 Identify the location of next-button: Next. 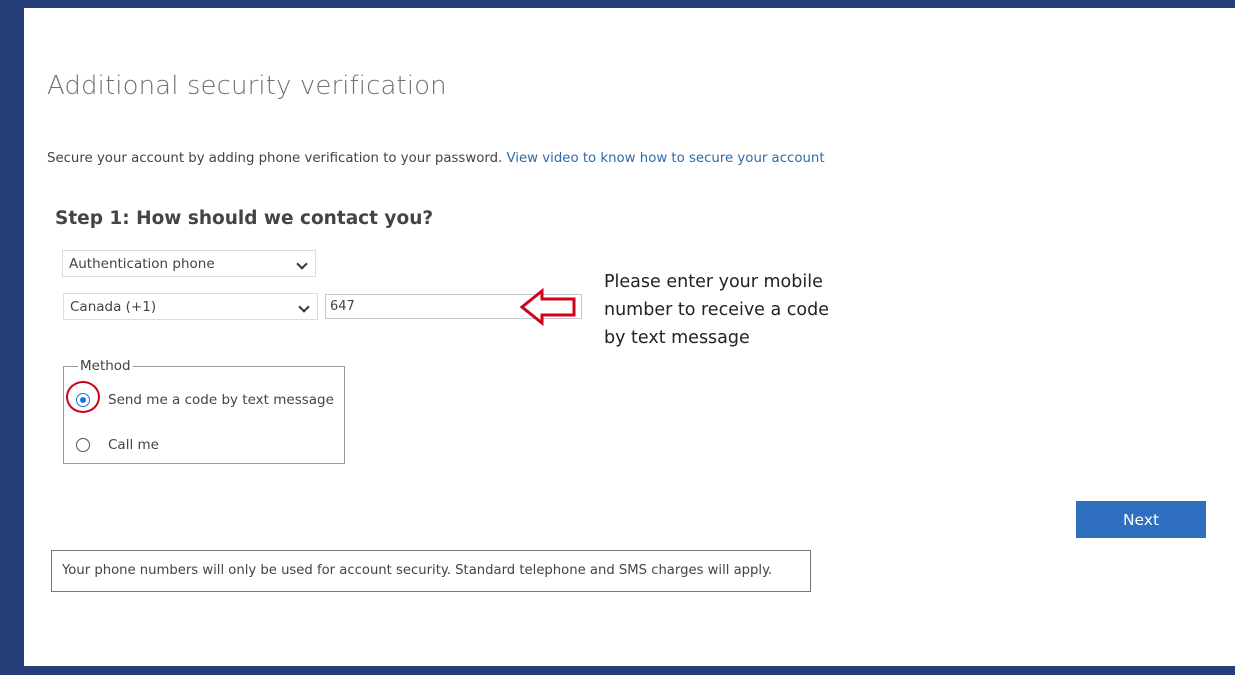
(1141, 519).